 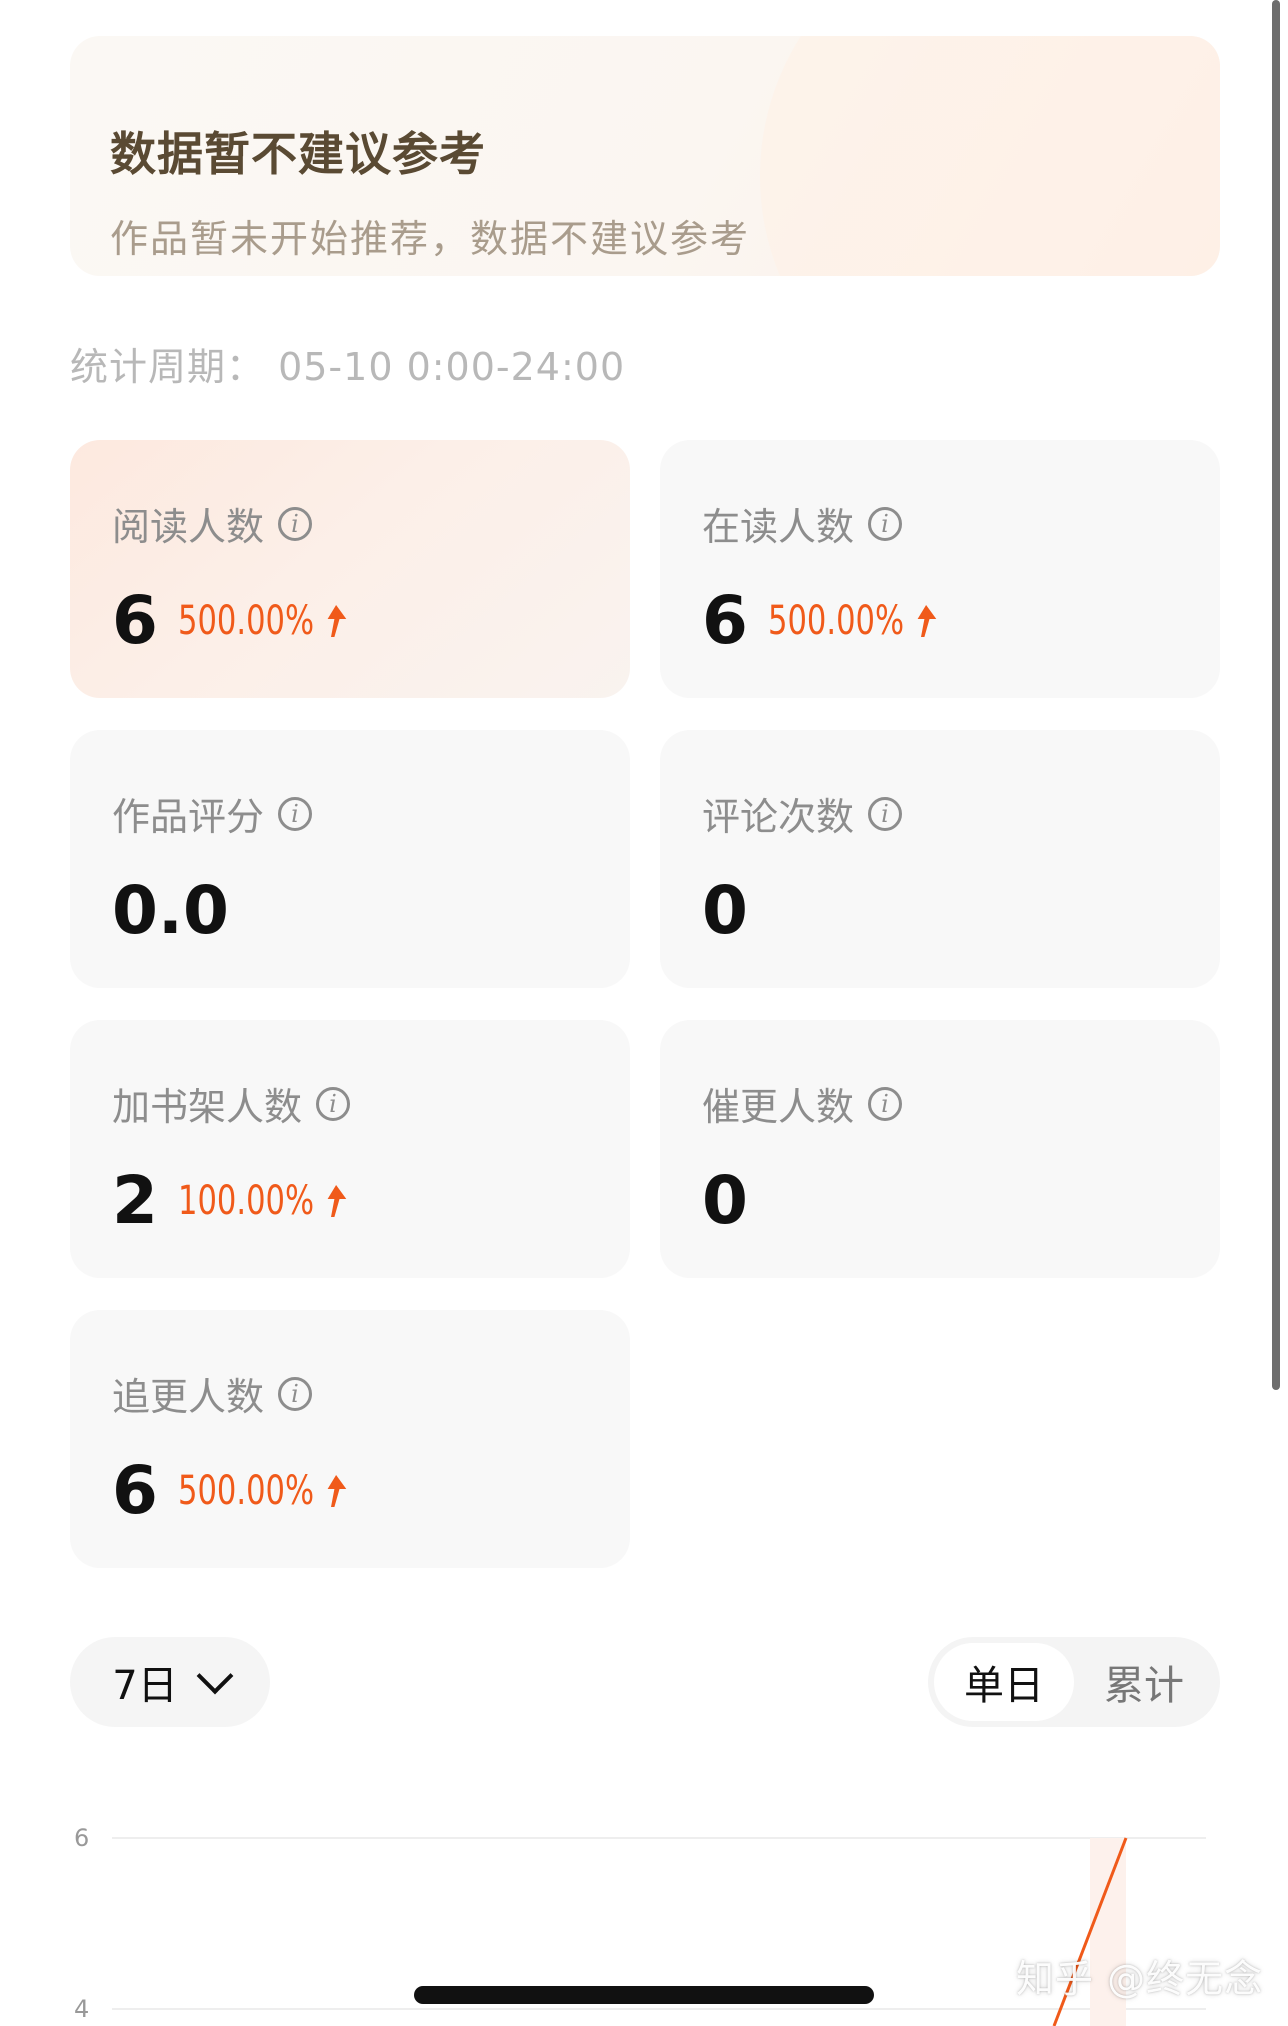 I want to click on notice-title: 数据暂不建议参考, so click(x=298, y=154).